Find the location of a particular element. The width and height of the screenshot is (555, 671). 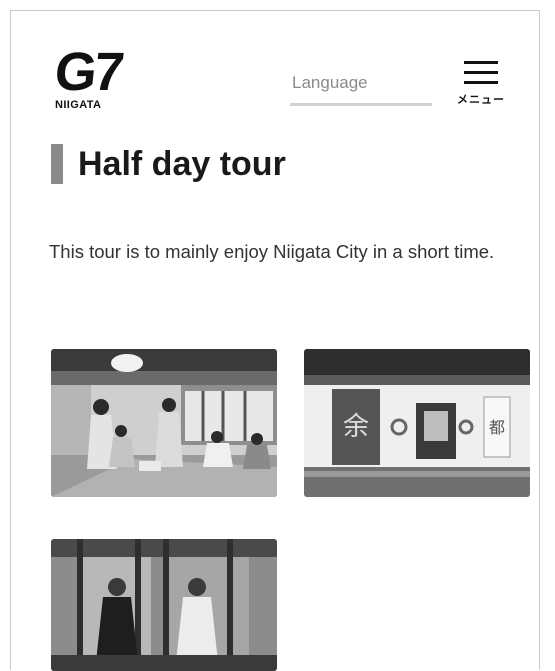

gallery-photo-building: 余 都 is located at coordinates (417, 423).